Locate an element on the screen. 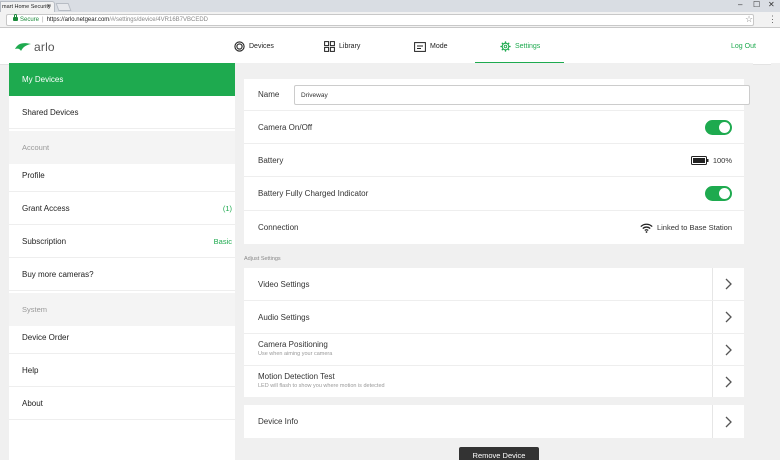 The height and width of the screenshot is (460, 780). browser-tab-title: mart Home Security is located at coordinates (26, 7).